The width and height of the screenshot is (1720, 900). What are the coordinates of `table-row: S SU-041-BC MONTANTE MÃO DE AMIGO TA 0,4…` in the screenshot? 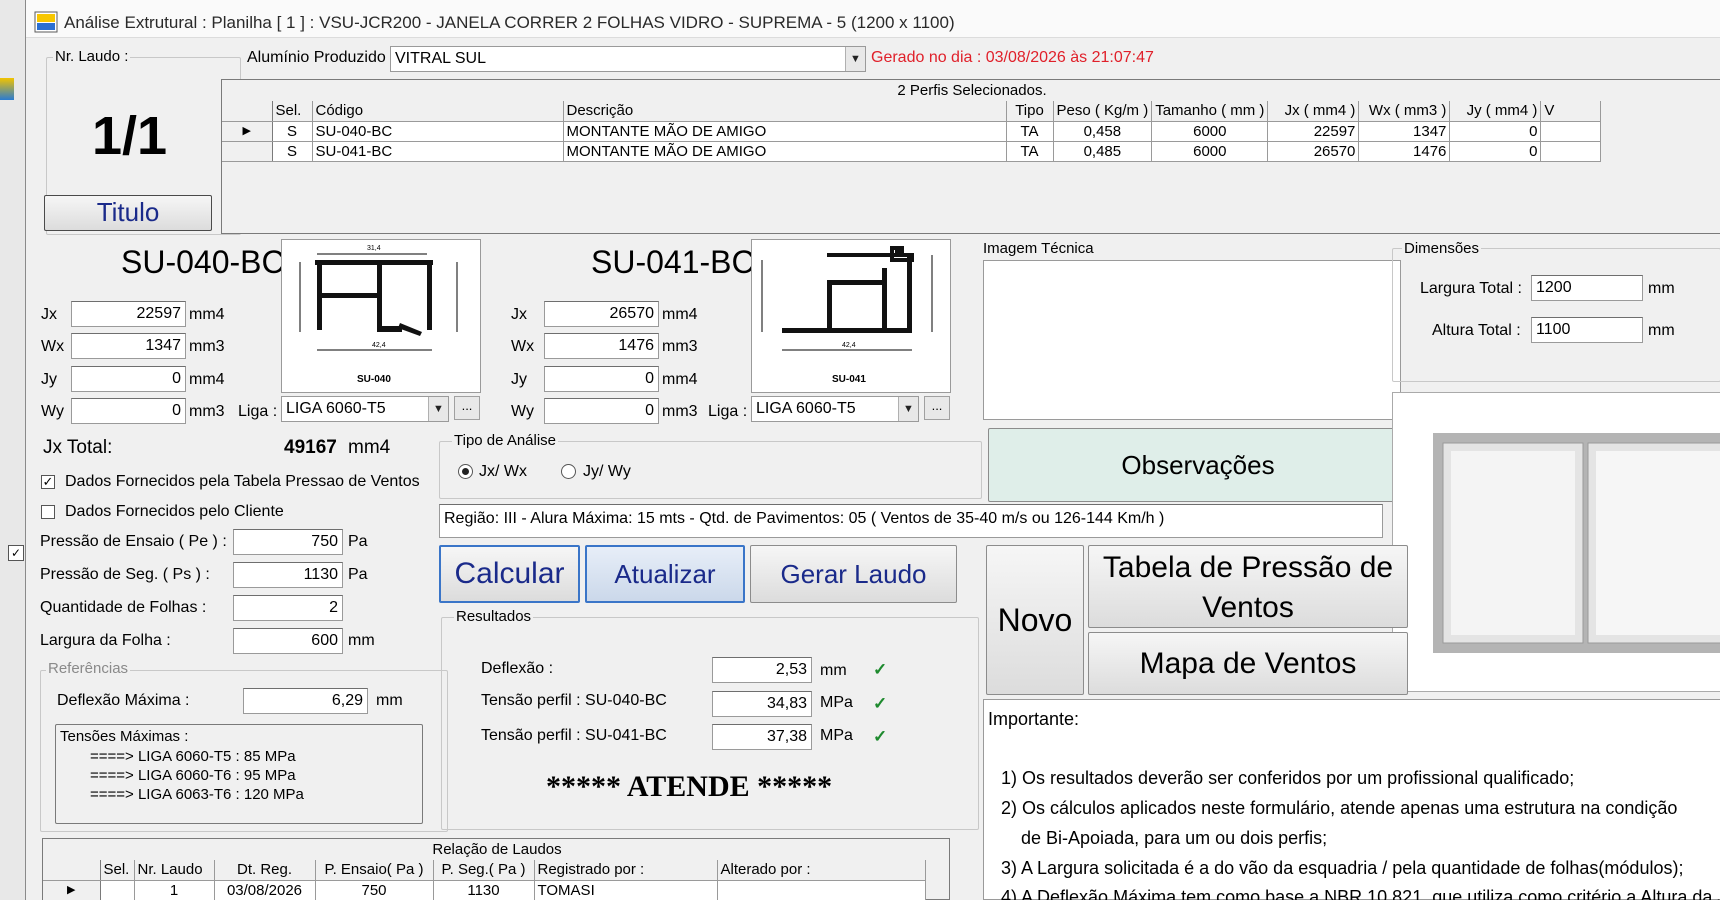 It's located at (912, 151).